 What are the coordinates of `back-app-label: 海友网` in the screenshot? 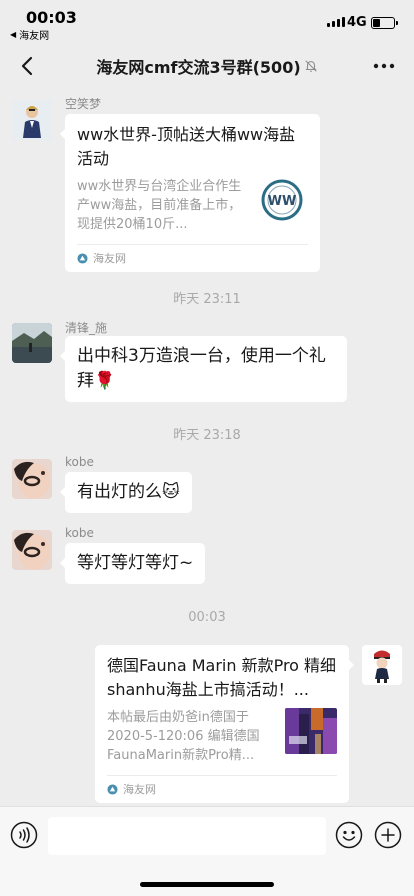 It's located at (34, 36).